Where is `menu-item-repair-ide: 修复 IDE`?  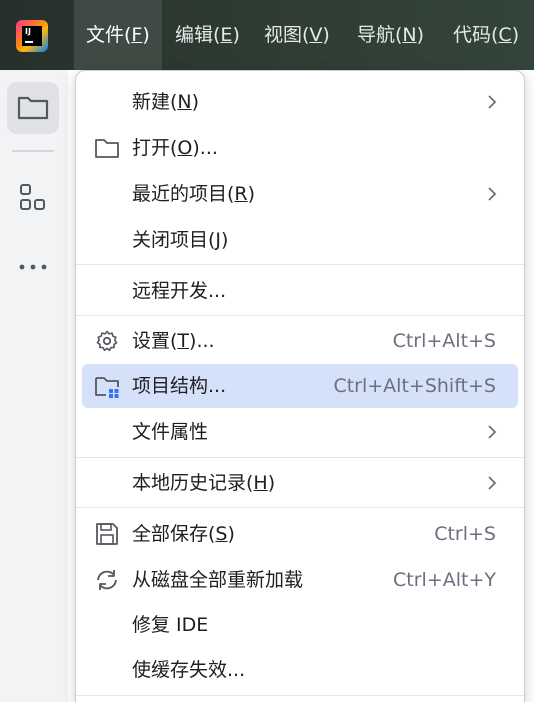 menu-item-repair-ide: 修复 IDE is located at coordinates (300, 625).